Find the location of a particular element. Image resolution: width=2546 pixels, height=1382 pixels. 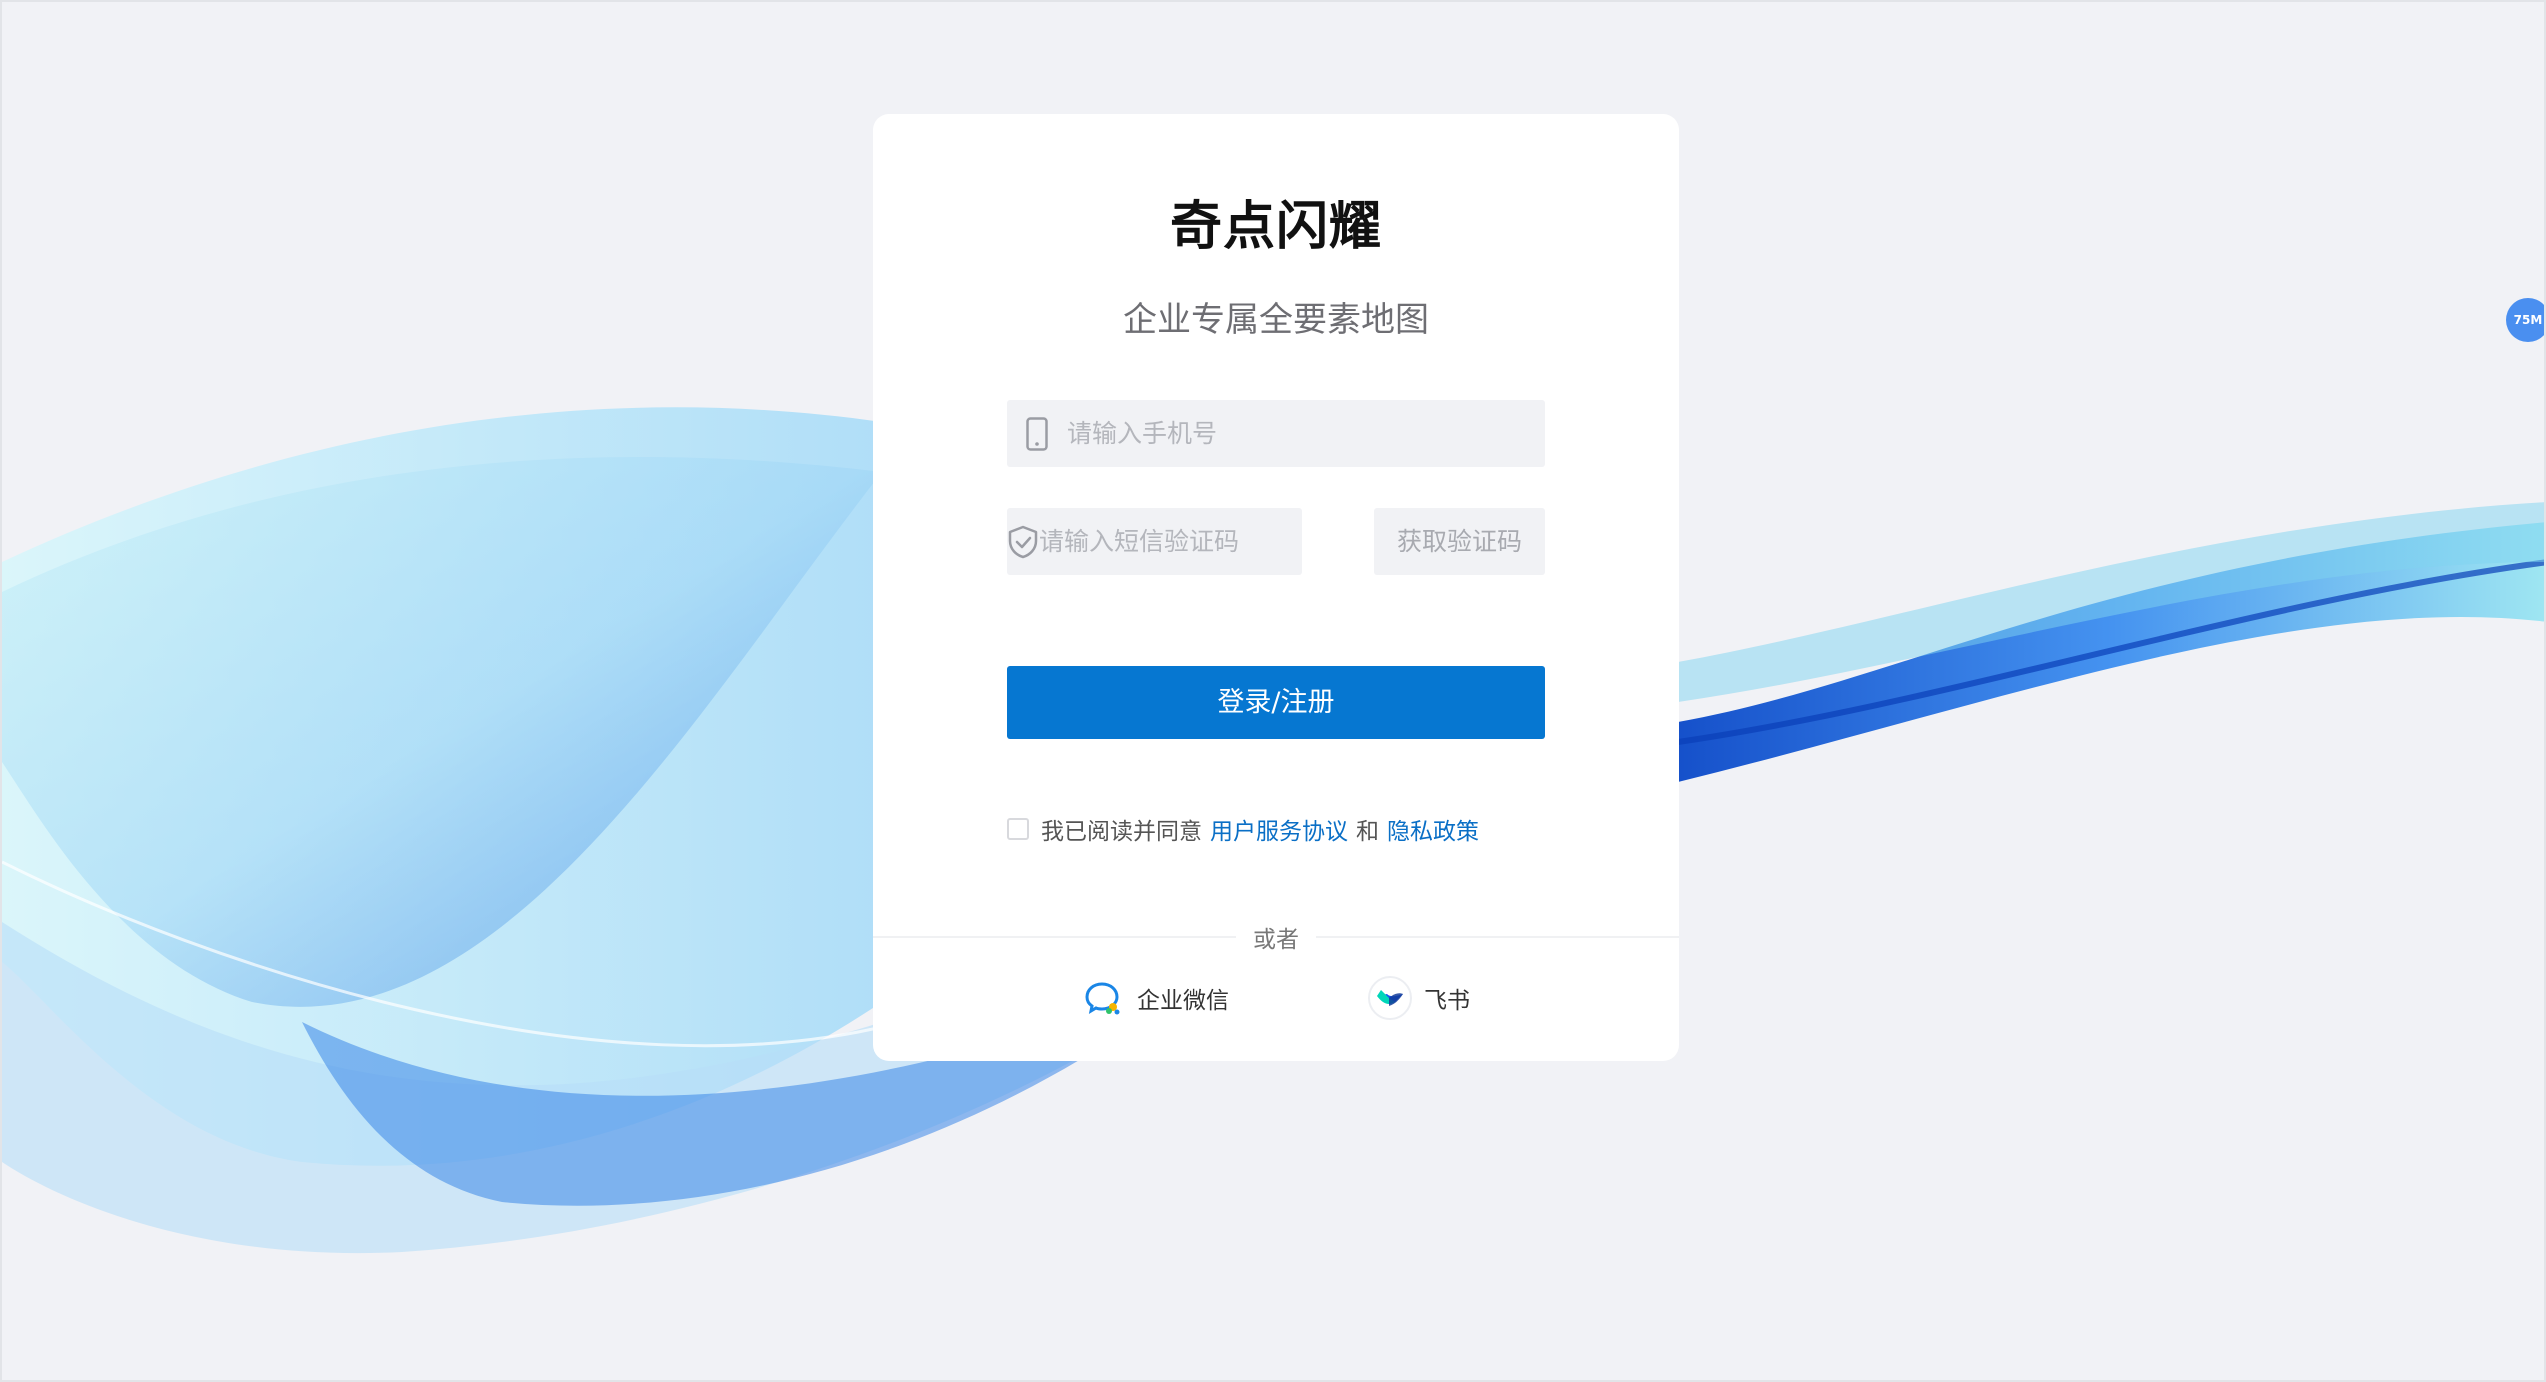

feishu-login-button: 飞书 is located at coordinates (1419, 998).